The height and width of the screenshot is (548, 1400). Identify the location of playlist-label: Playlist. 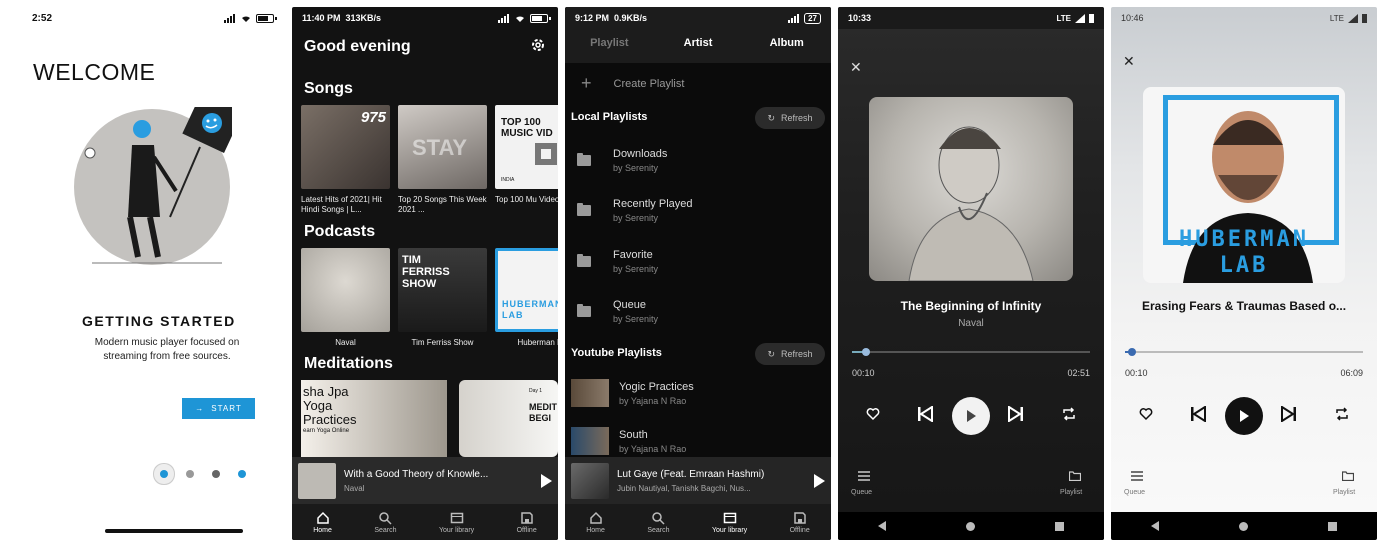
(1071, 492).